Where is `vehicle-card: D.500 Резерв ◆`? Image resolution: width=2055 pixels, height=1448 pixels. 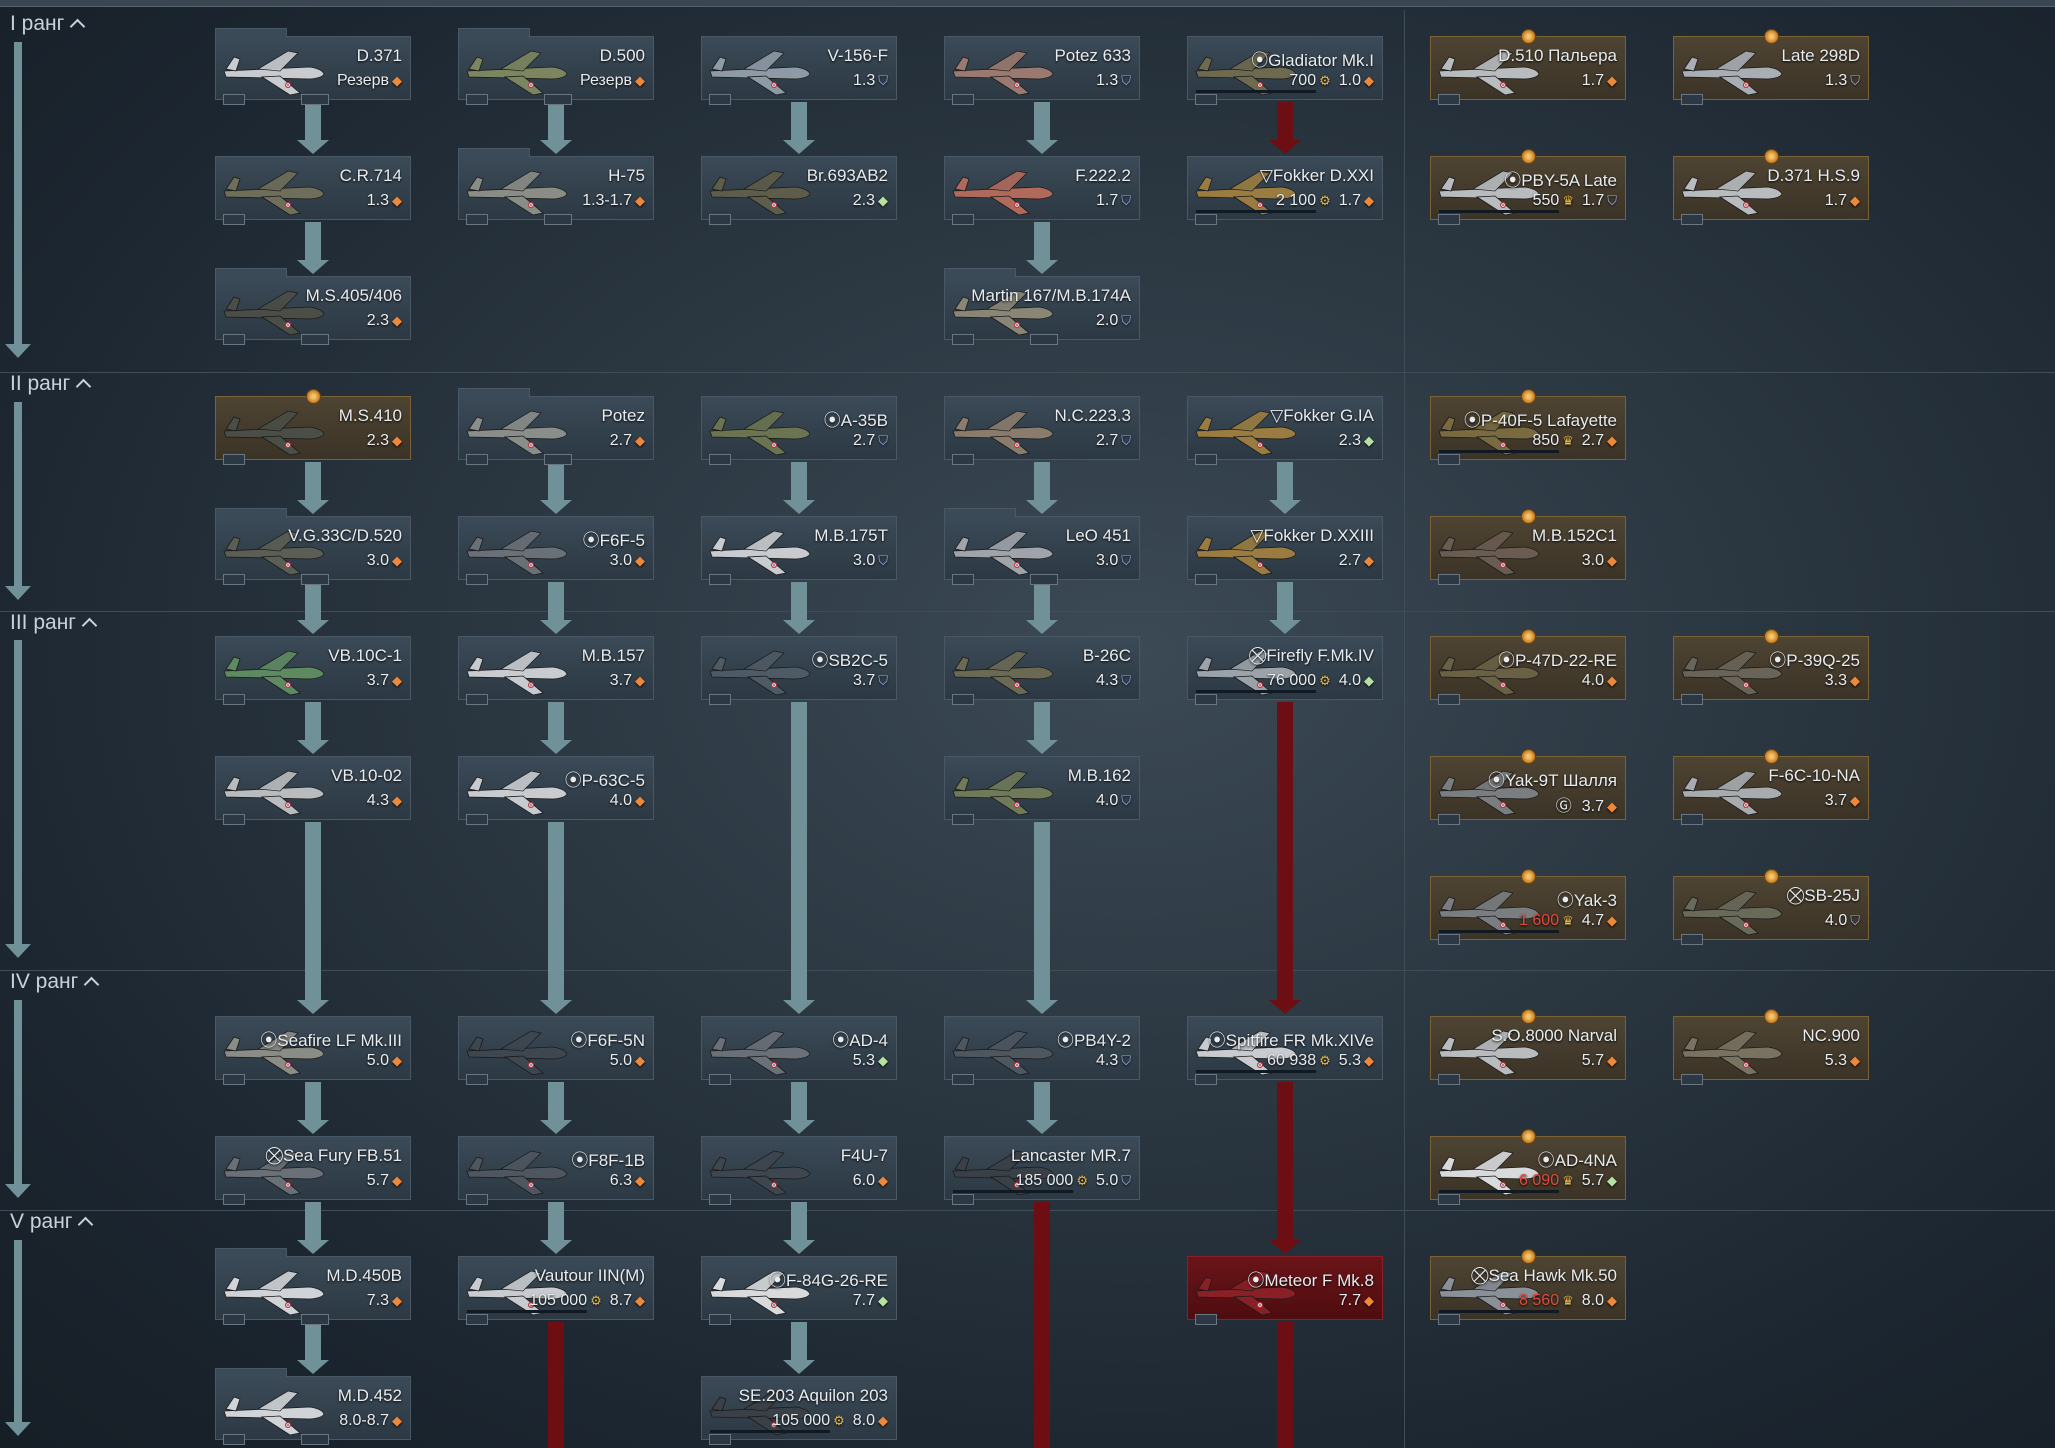
vehicle-card: D.500 Резерв ◆ is located at coordinates (556, 66).